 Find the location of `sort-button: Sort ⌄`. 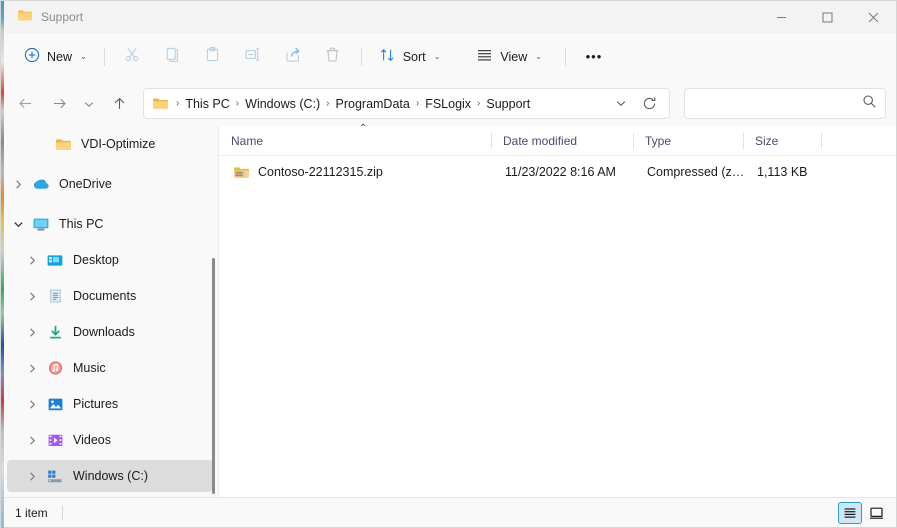

sort-button: Sort ⌄ is located at coordinates (410, 57).